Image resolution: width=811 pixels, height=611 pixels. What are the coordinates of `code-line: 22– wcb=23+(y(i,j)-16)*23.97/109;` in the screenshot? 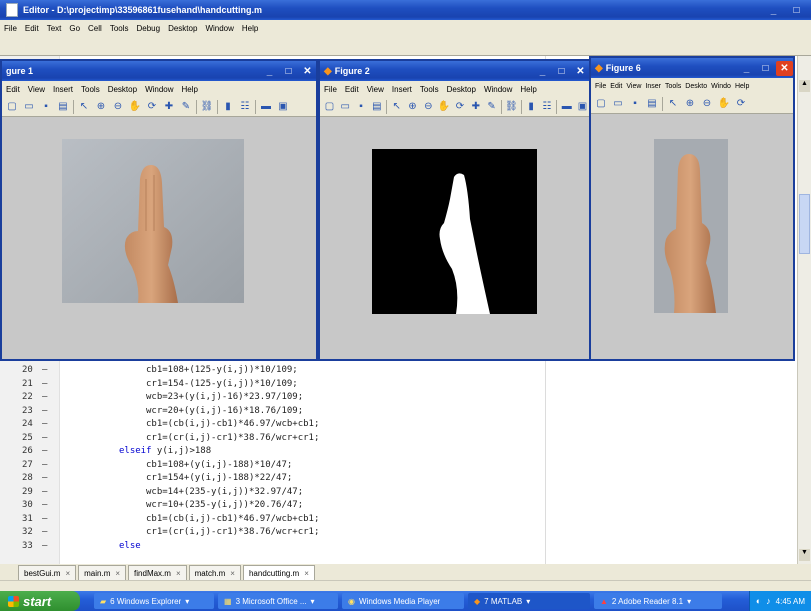 It's located at (270, 398).